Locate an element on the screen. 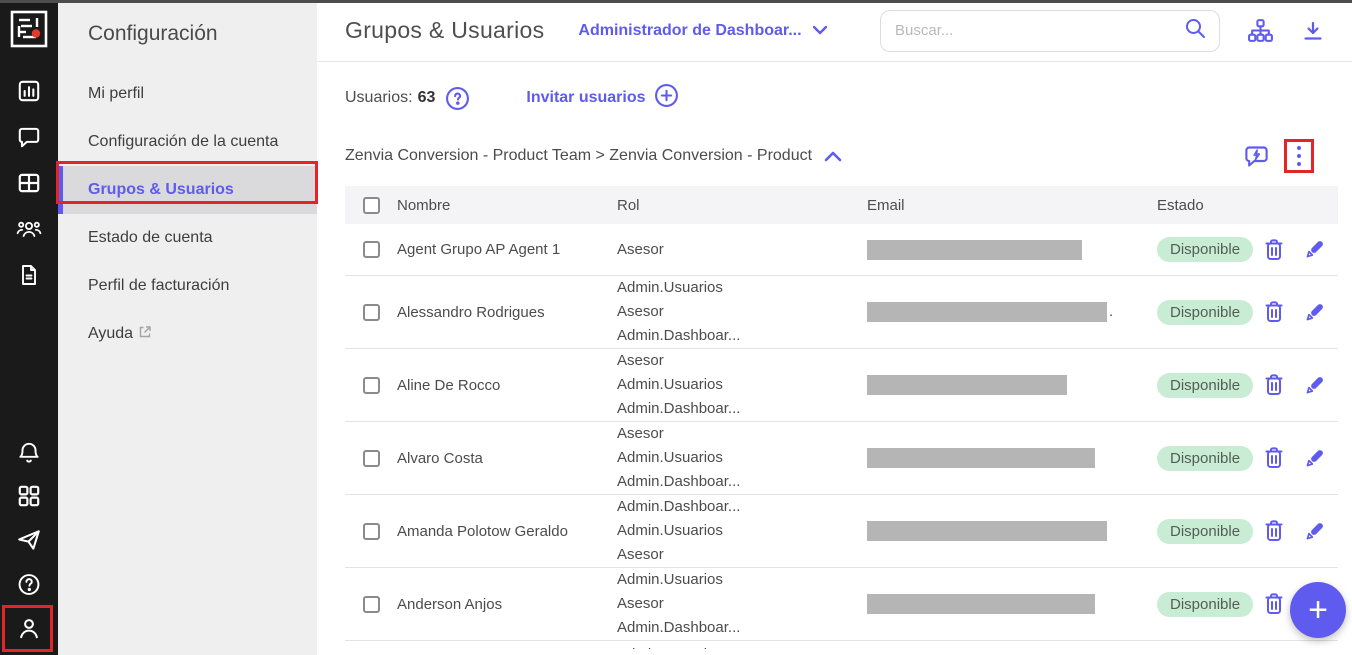 The image size is (1352, 655). users-icon is located at coordinates (29, 229).